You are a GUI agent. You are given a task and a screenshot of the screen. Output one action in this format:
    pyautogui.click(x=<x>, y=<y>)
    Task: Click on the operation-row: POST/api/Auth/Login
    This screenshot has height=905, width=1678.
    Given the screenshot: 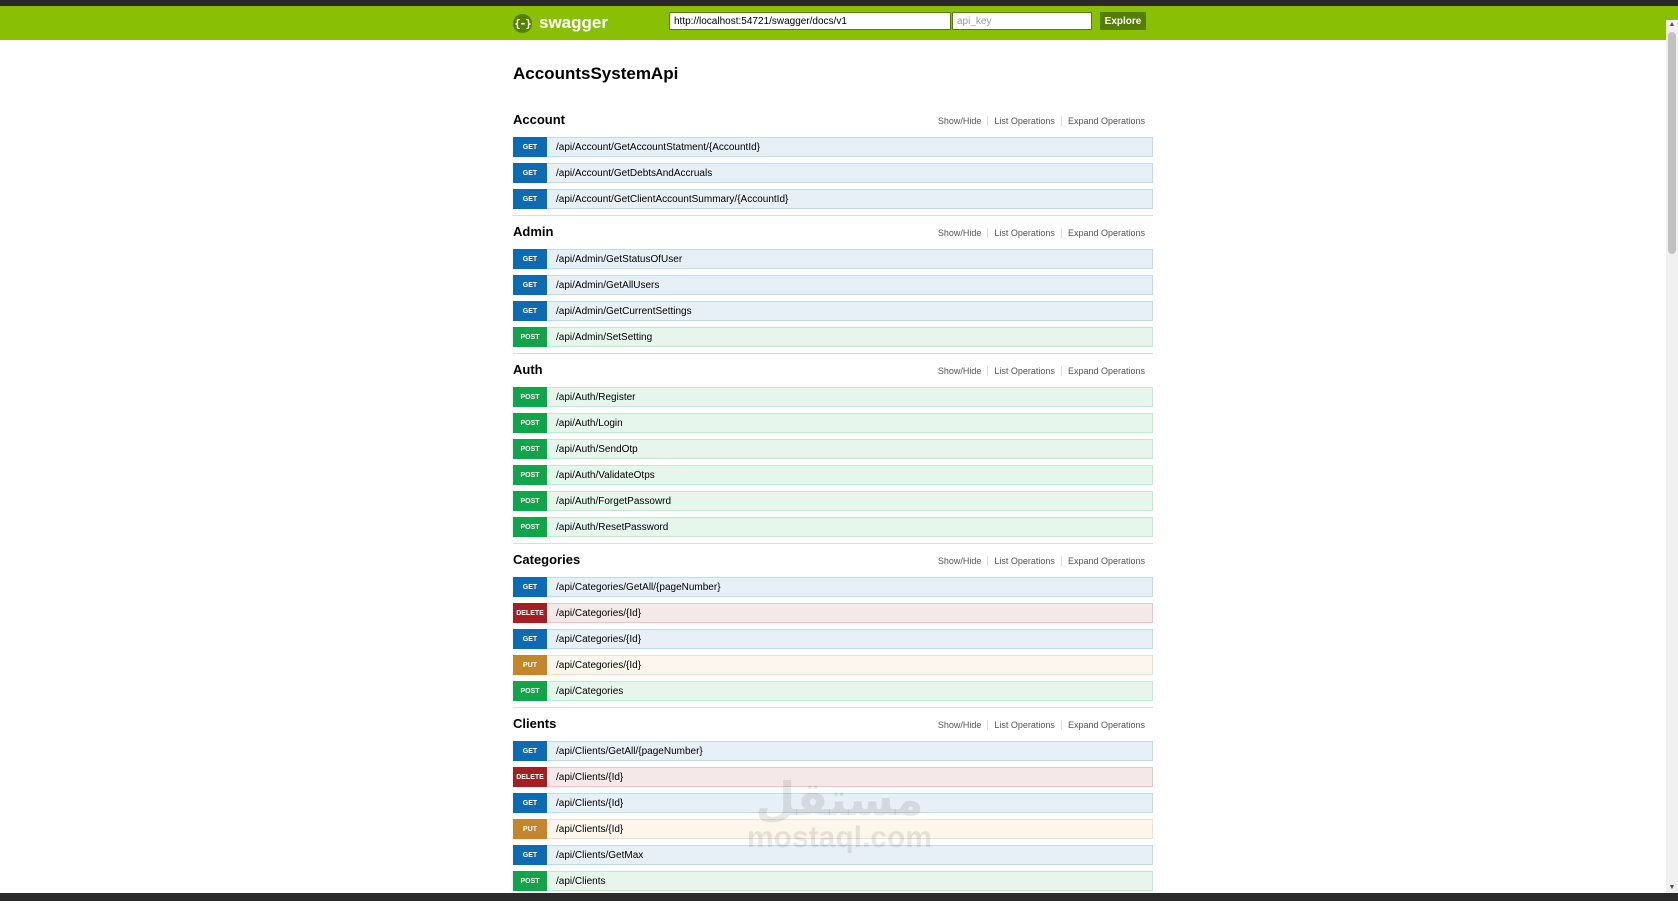 What is the action you would take?
    pyautogui.click(x=833, y=423)
    